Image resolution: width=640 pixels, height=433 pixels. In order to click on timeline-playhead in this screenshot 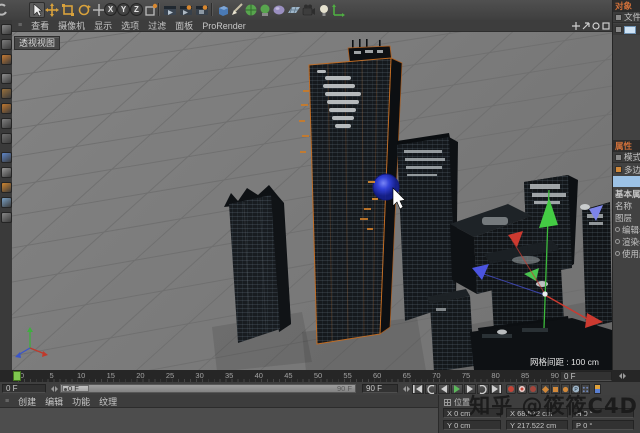, I will do `click(17, 376)`.